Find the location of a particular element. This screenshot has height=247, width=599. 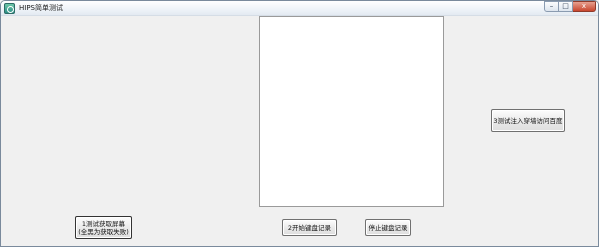

start-keyboard-log-button: 2开始键盘记录 is located at coordinates (309, 227).